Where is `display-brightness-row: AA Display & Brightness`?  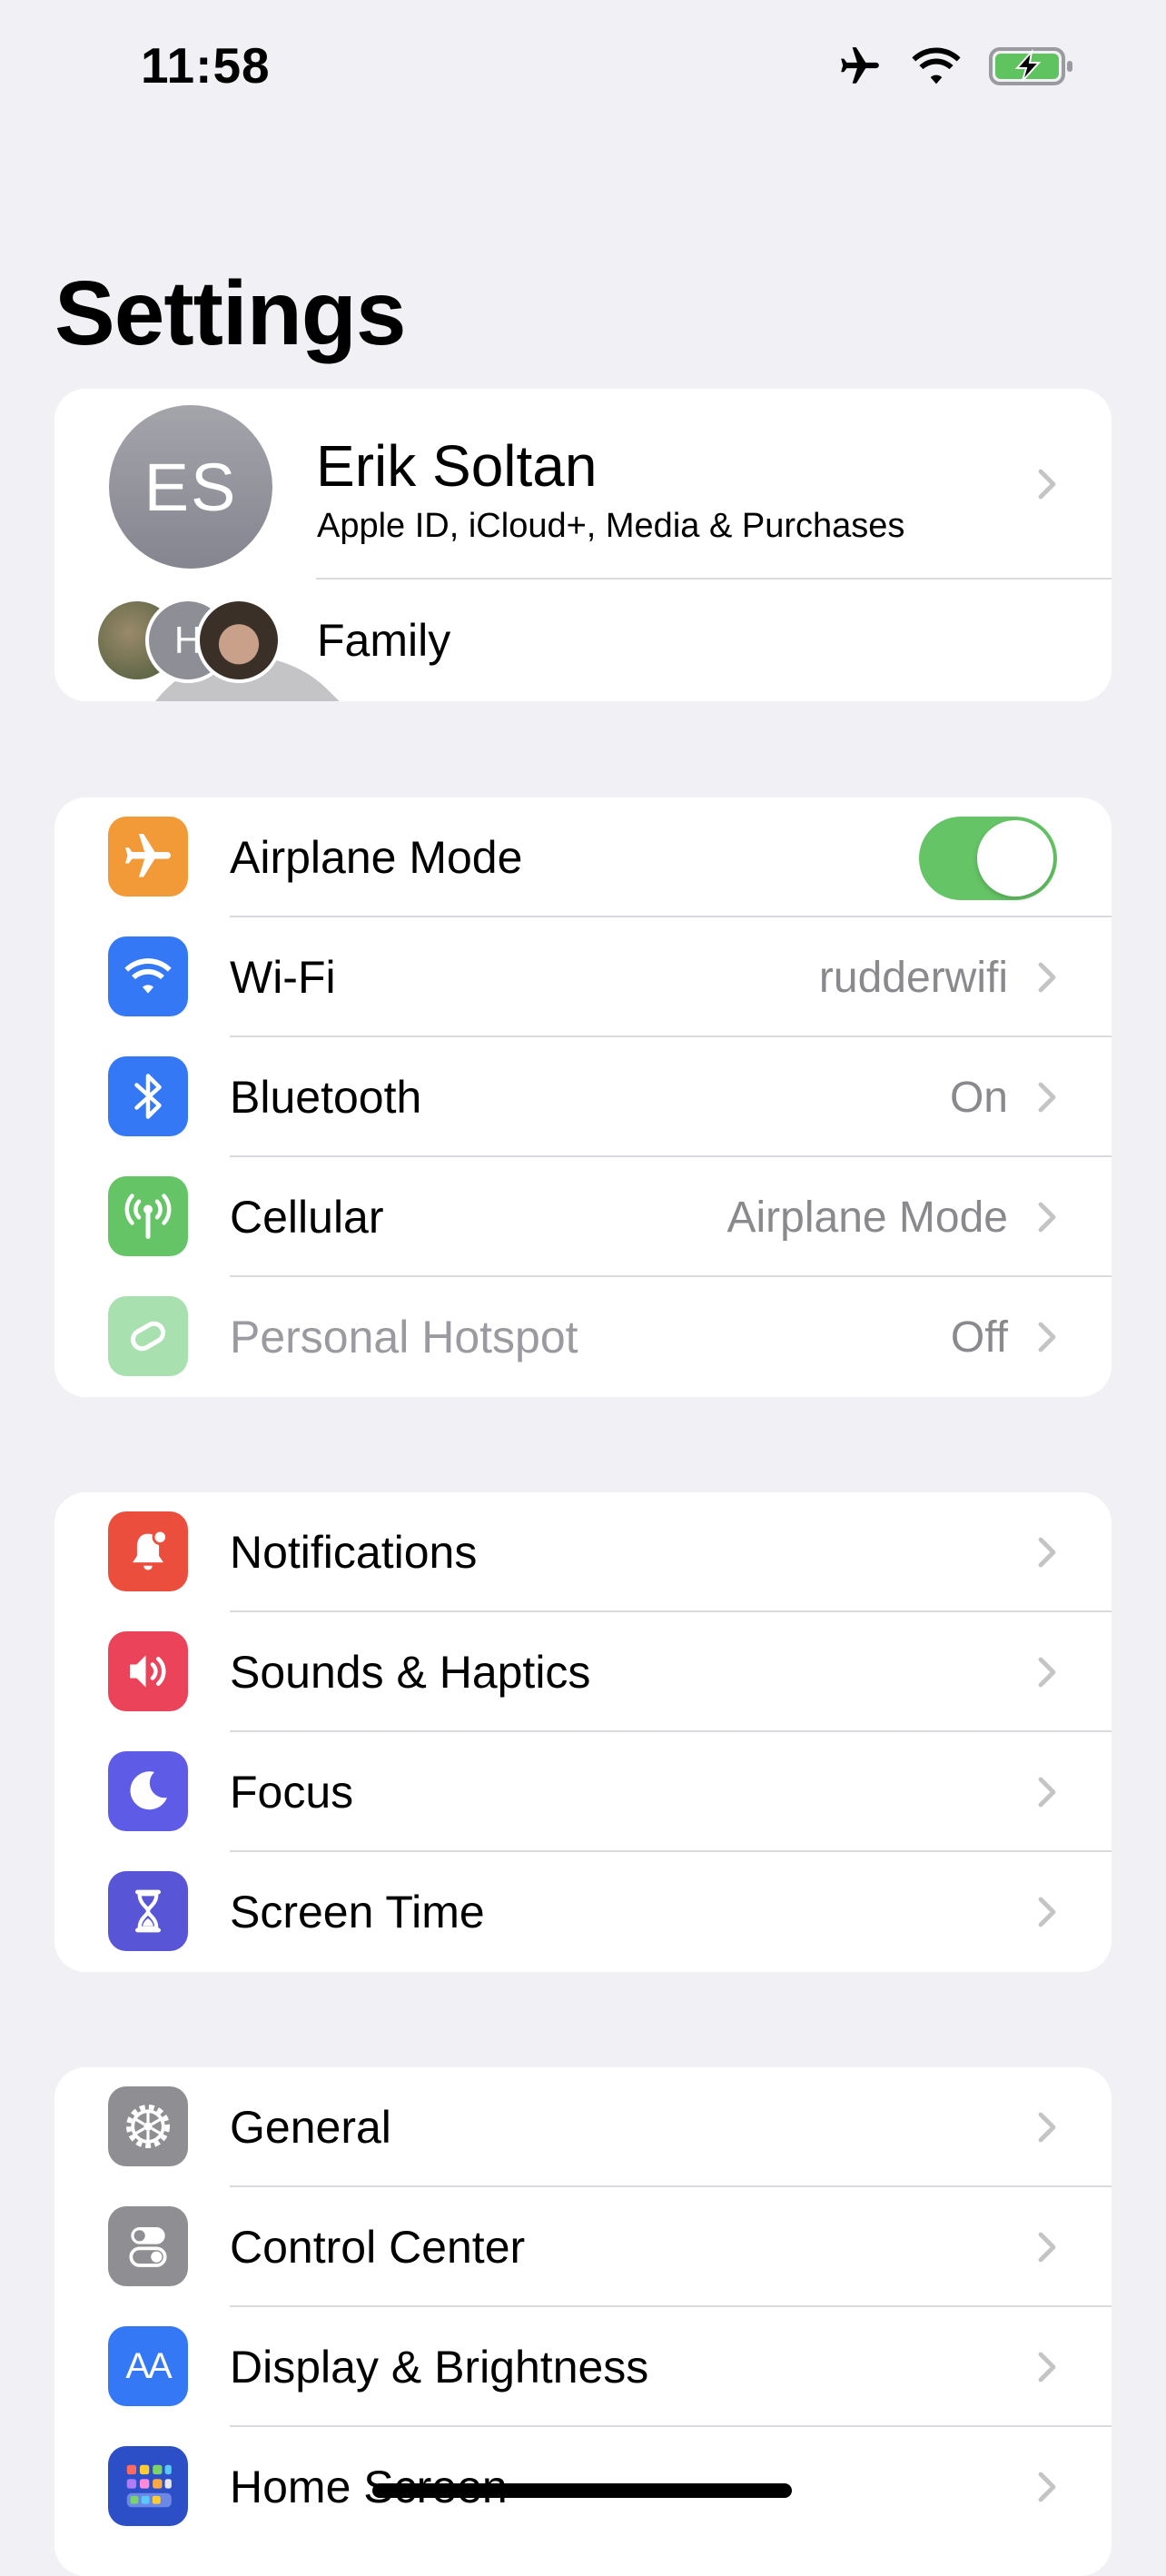
display-brightness-row: AA Display & Brightness is located at coordinates (583, 2367).